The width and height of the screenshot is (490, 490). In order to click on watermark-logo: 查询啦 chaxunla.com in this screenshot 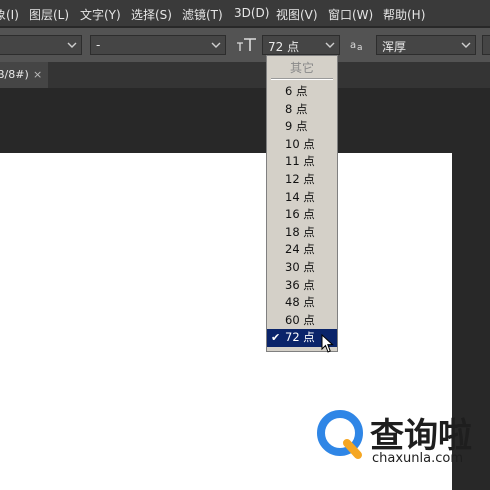, I will do `click(399, 437)`.